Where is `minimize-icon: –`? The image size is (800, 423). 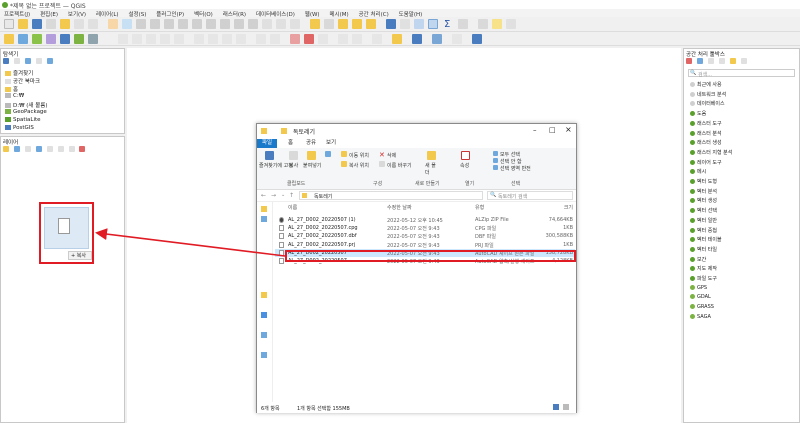
minimize-icon: – is located at coordinates (535, 130).